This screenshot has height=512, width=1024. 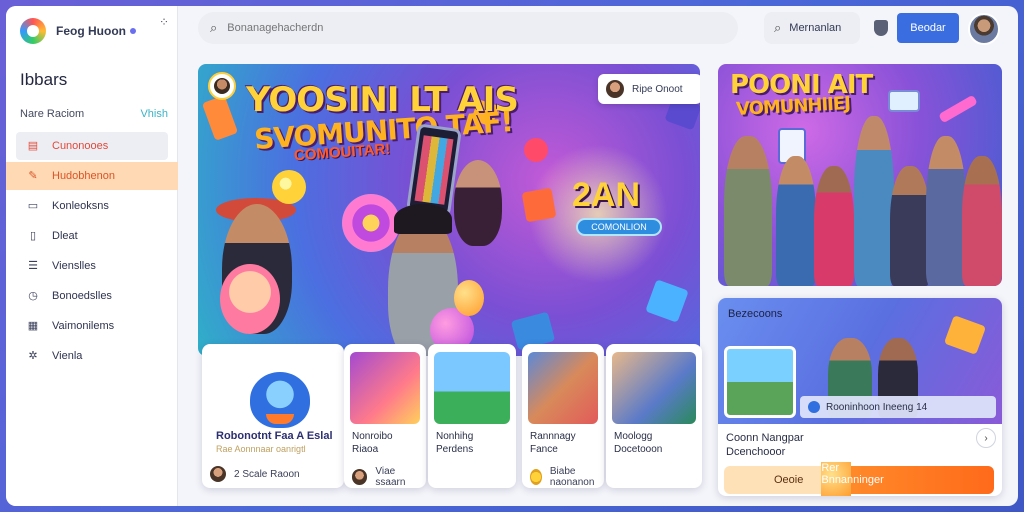 What do you see at coordinates (289, 187) in the screenshot?
I see `hero-character` at bounding box center [289, 187].